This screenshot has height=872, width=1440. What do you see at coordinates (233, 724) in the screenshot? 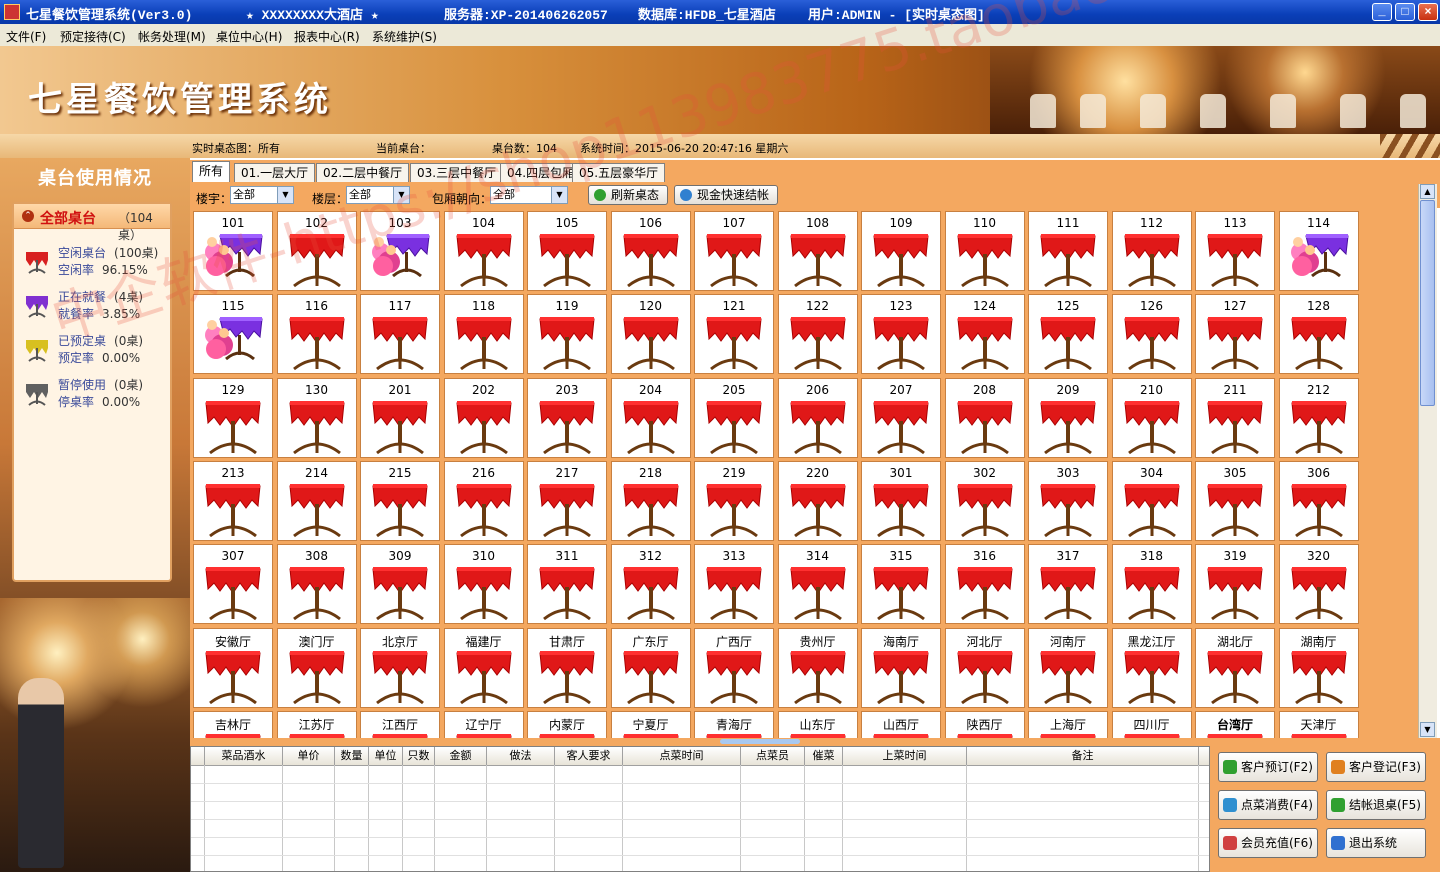
I see `table-tile: 吉林厅` at bounding box center [233, 724].